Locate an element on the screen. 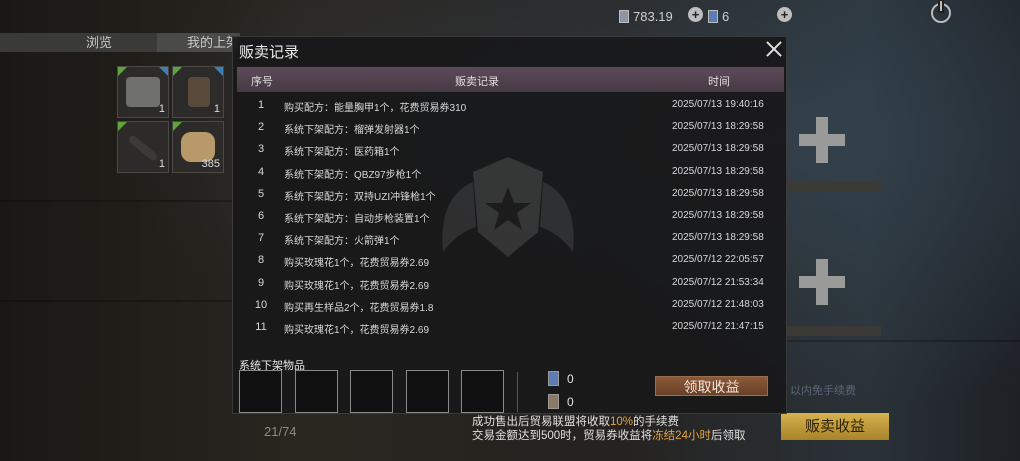 The image size is (1020, 461). table-row: 8 购买玫瑰花1个，花费贸易券2.69 2025/07/12 22:05:57 is located at coordinates (510, 262).